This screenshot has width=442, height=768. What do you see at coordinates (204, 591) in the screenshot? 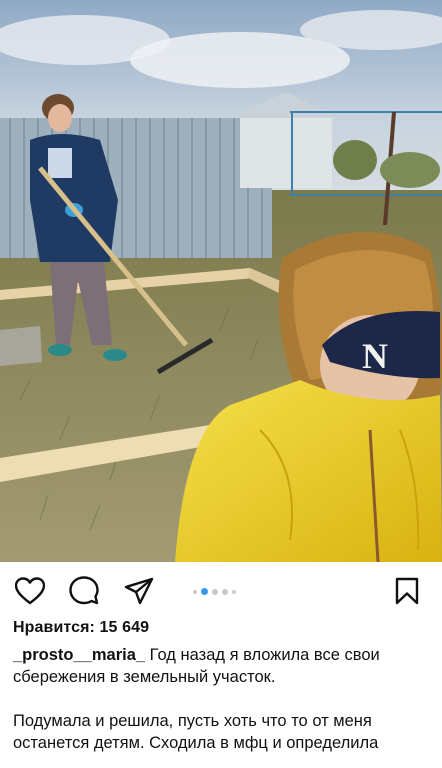
I see `carousel-dot-active` at bounding box center [204, 591].